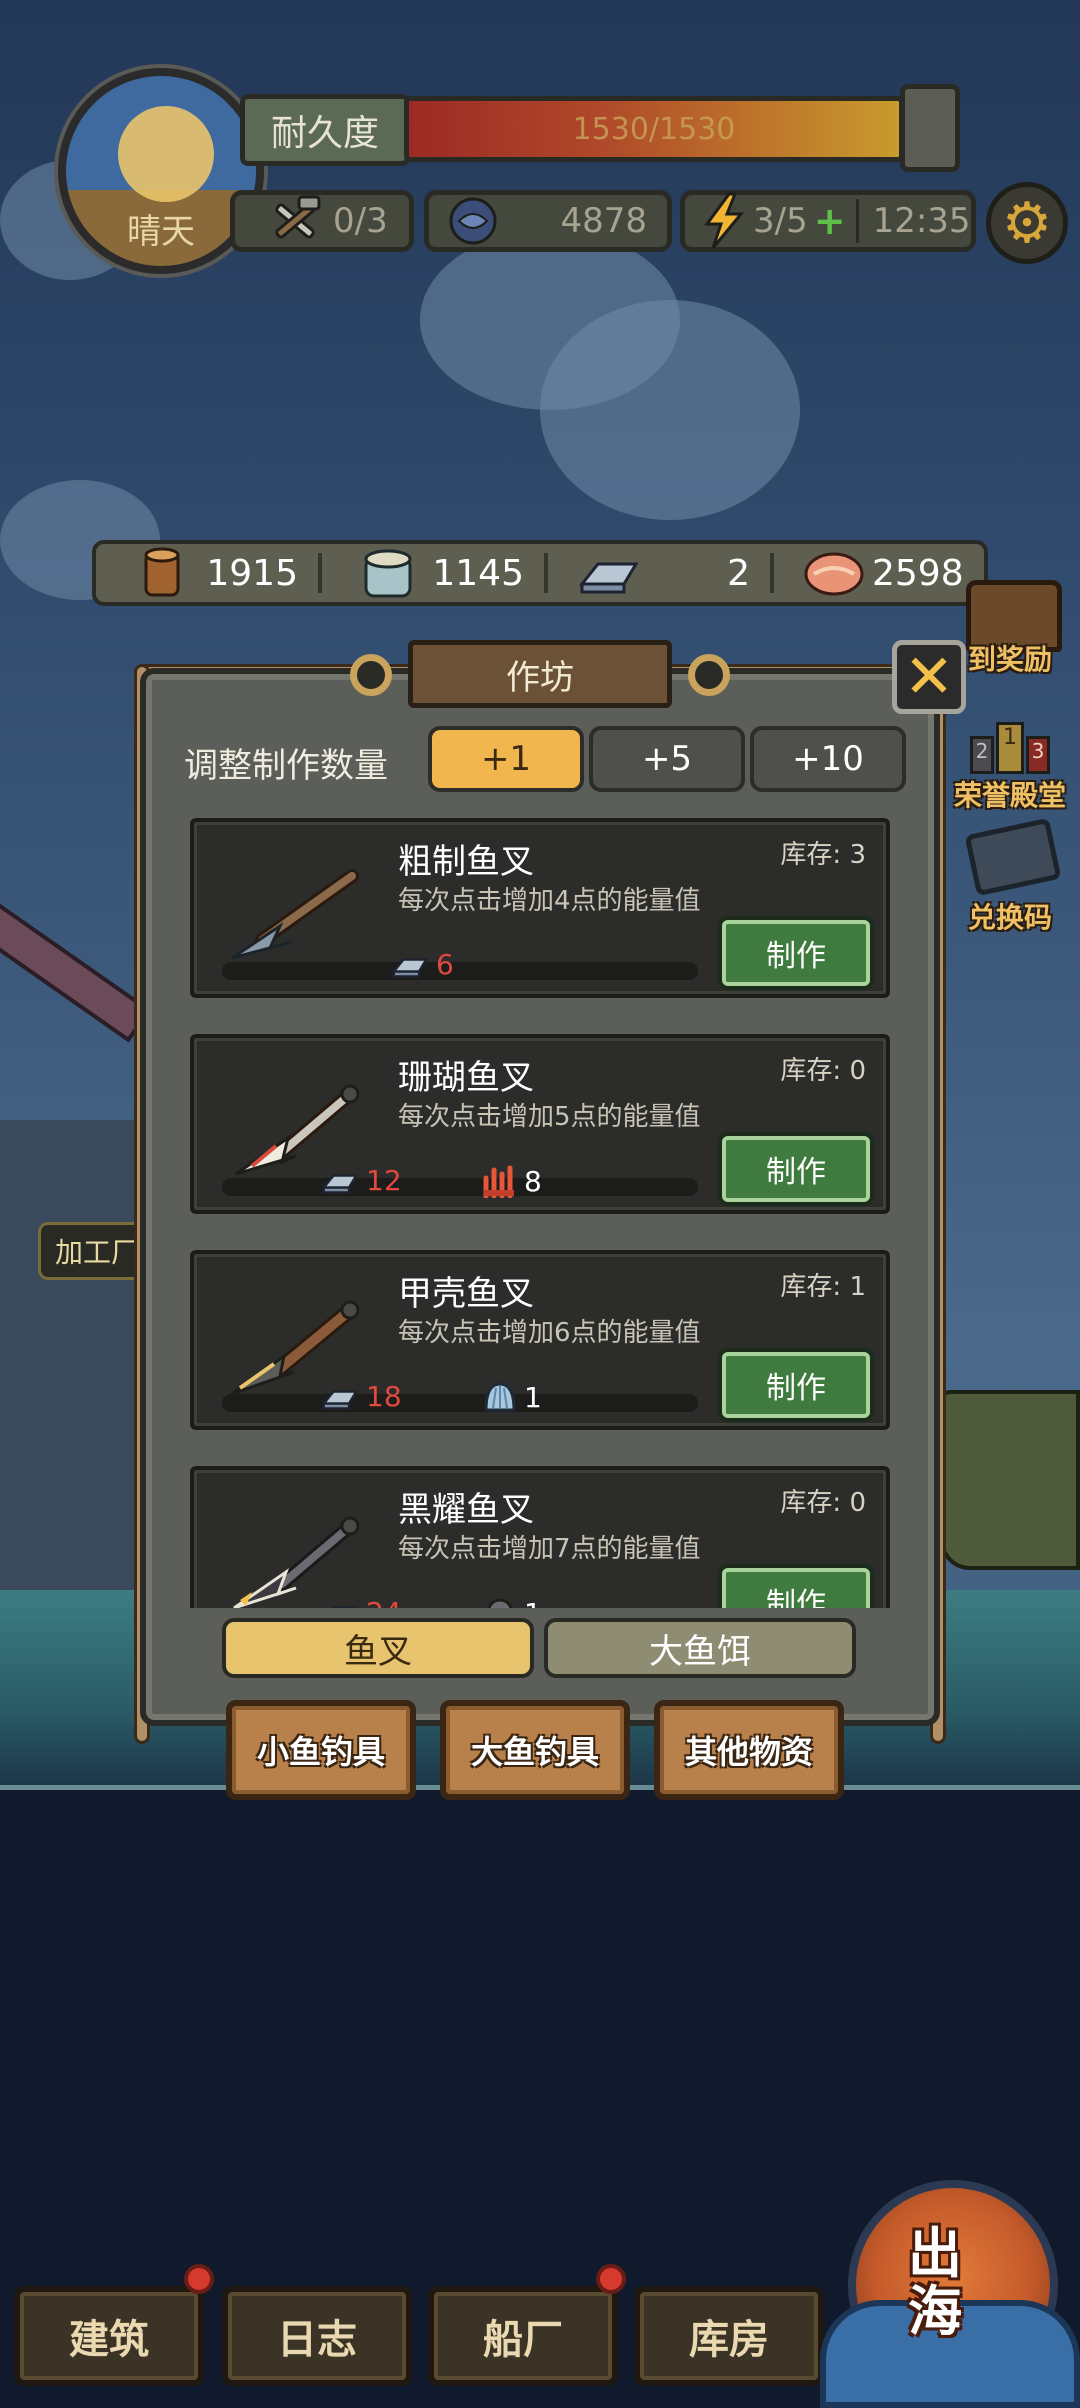 This screenshot has height=2408, width=1080. What do you see at coordinates (603, 221) in the screenshot?
I see `coins-value: 4878` at bounding box center [603, 221].